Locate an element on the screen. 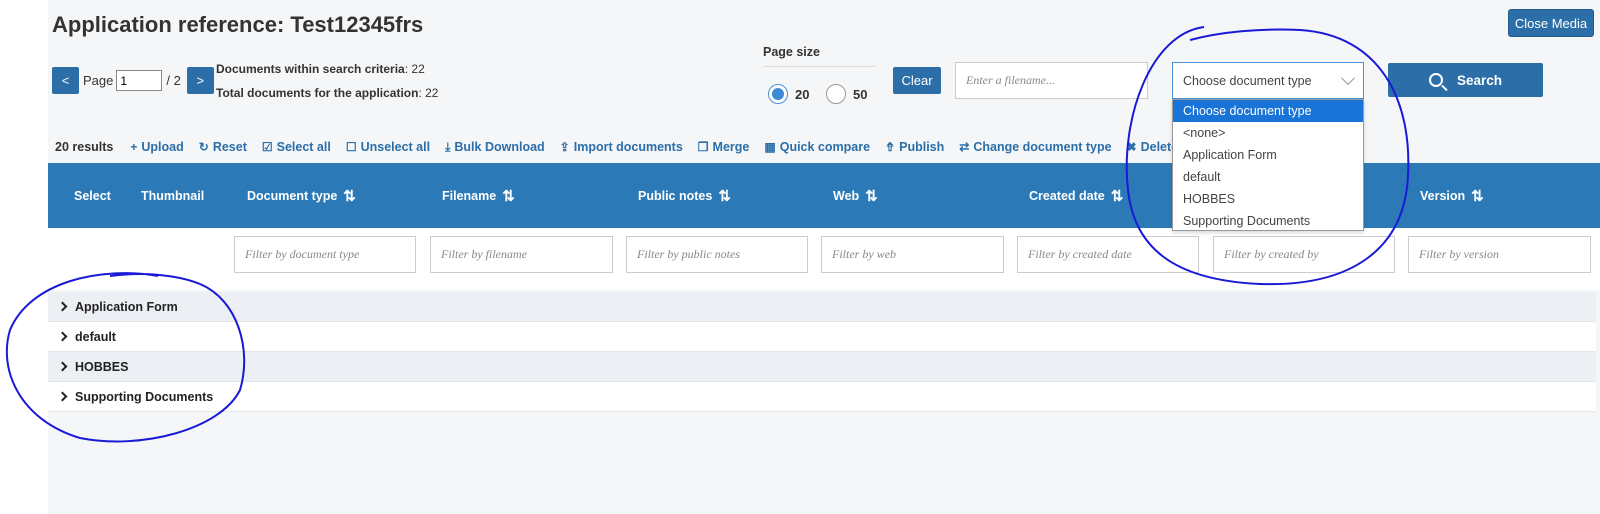  dropdown-option-default: default is located at coordinates (1268, 177).